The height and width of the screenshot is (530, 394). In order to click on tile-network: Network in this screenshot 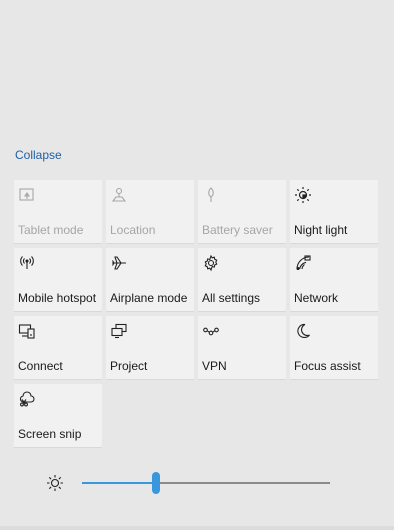, I will do `click(334, 280)`.